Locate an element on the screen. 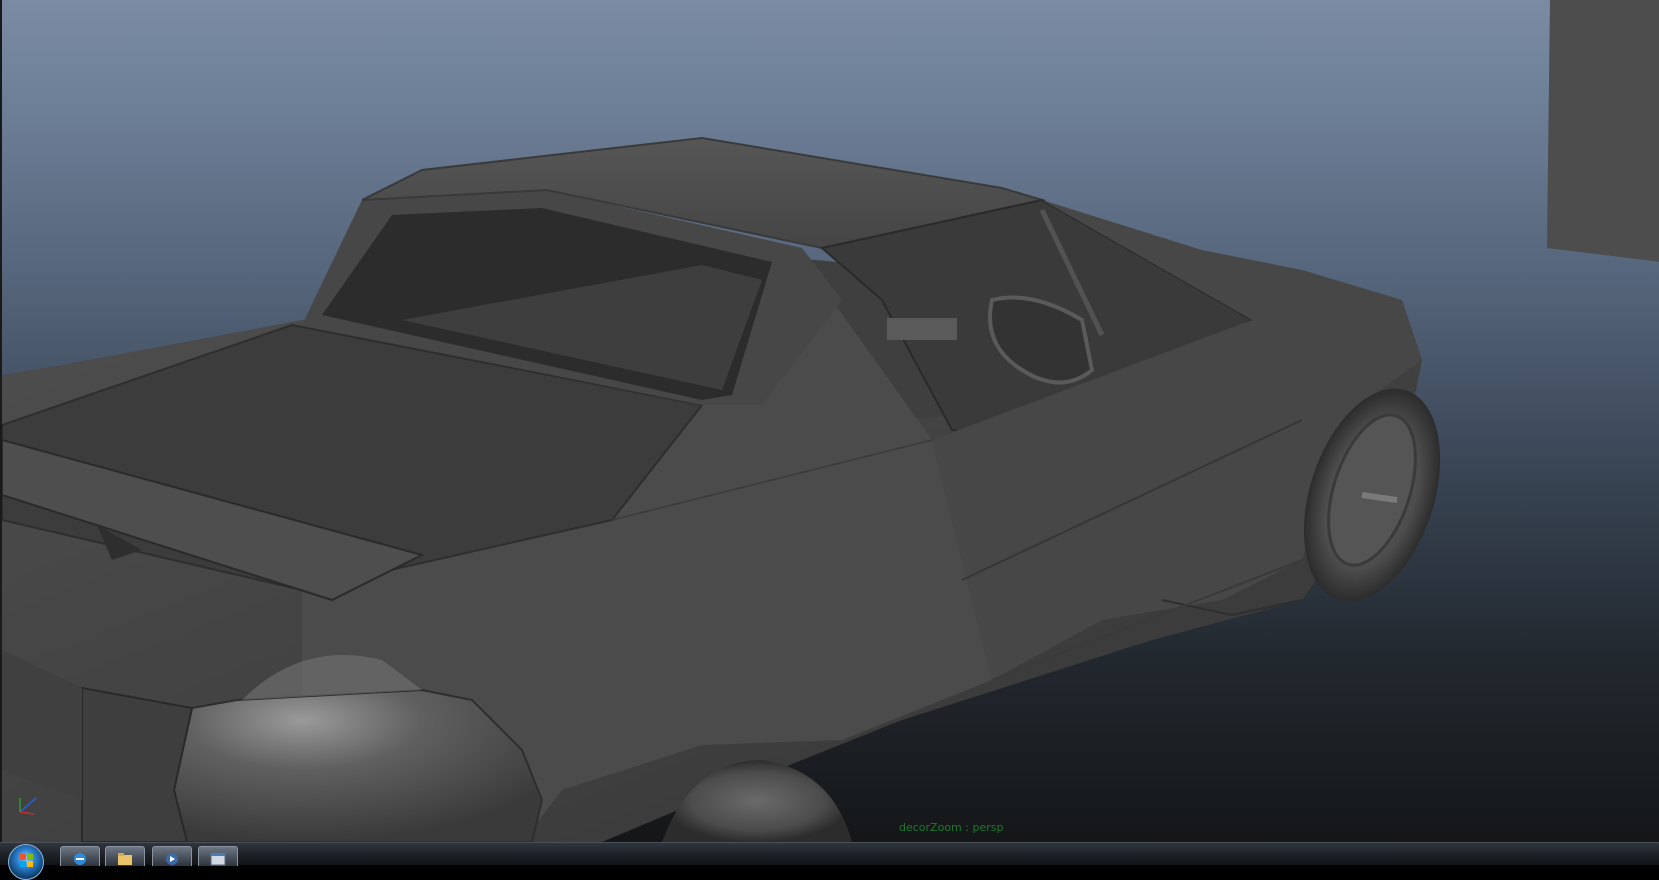 This screenshot has width=1659, height=880. taskbar-explorer is located at coordinates (125, 856).